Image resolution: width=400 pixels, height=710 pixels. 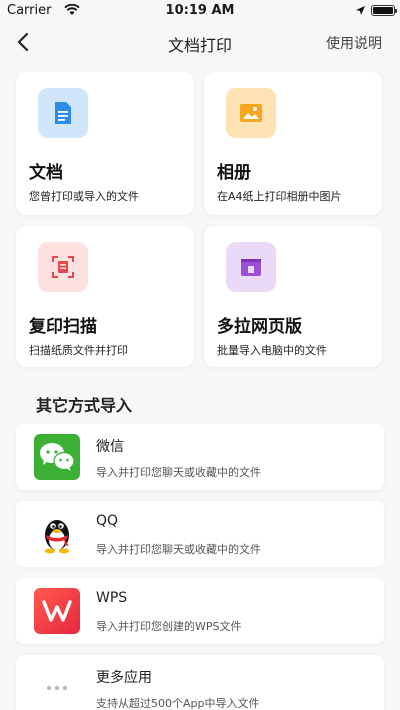 I want to click on wechat-icon, so click(x=57, y=457).